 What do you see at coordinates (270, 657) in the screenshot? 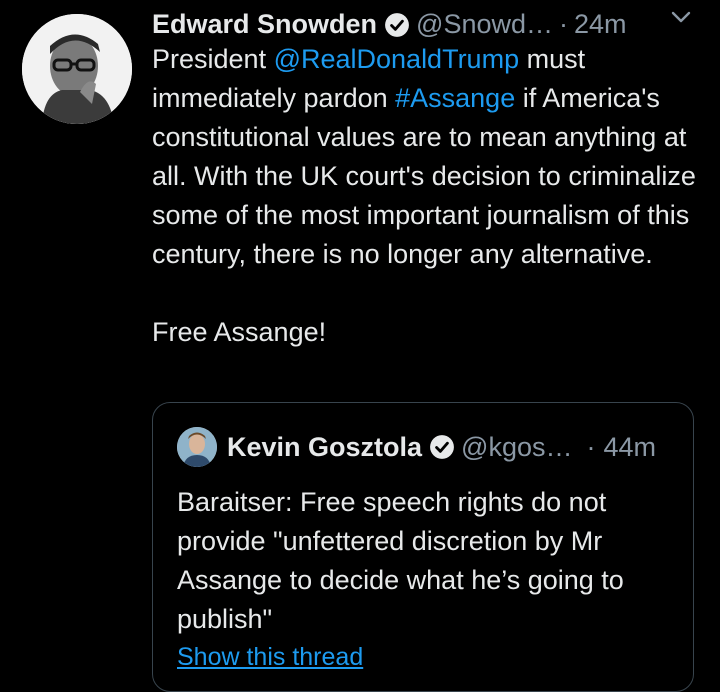
I see `show-thread-link: Show this thread` at bounding box center [270, 657].